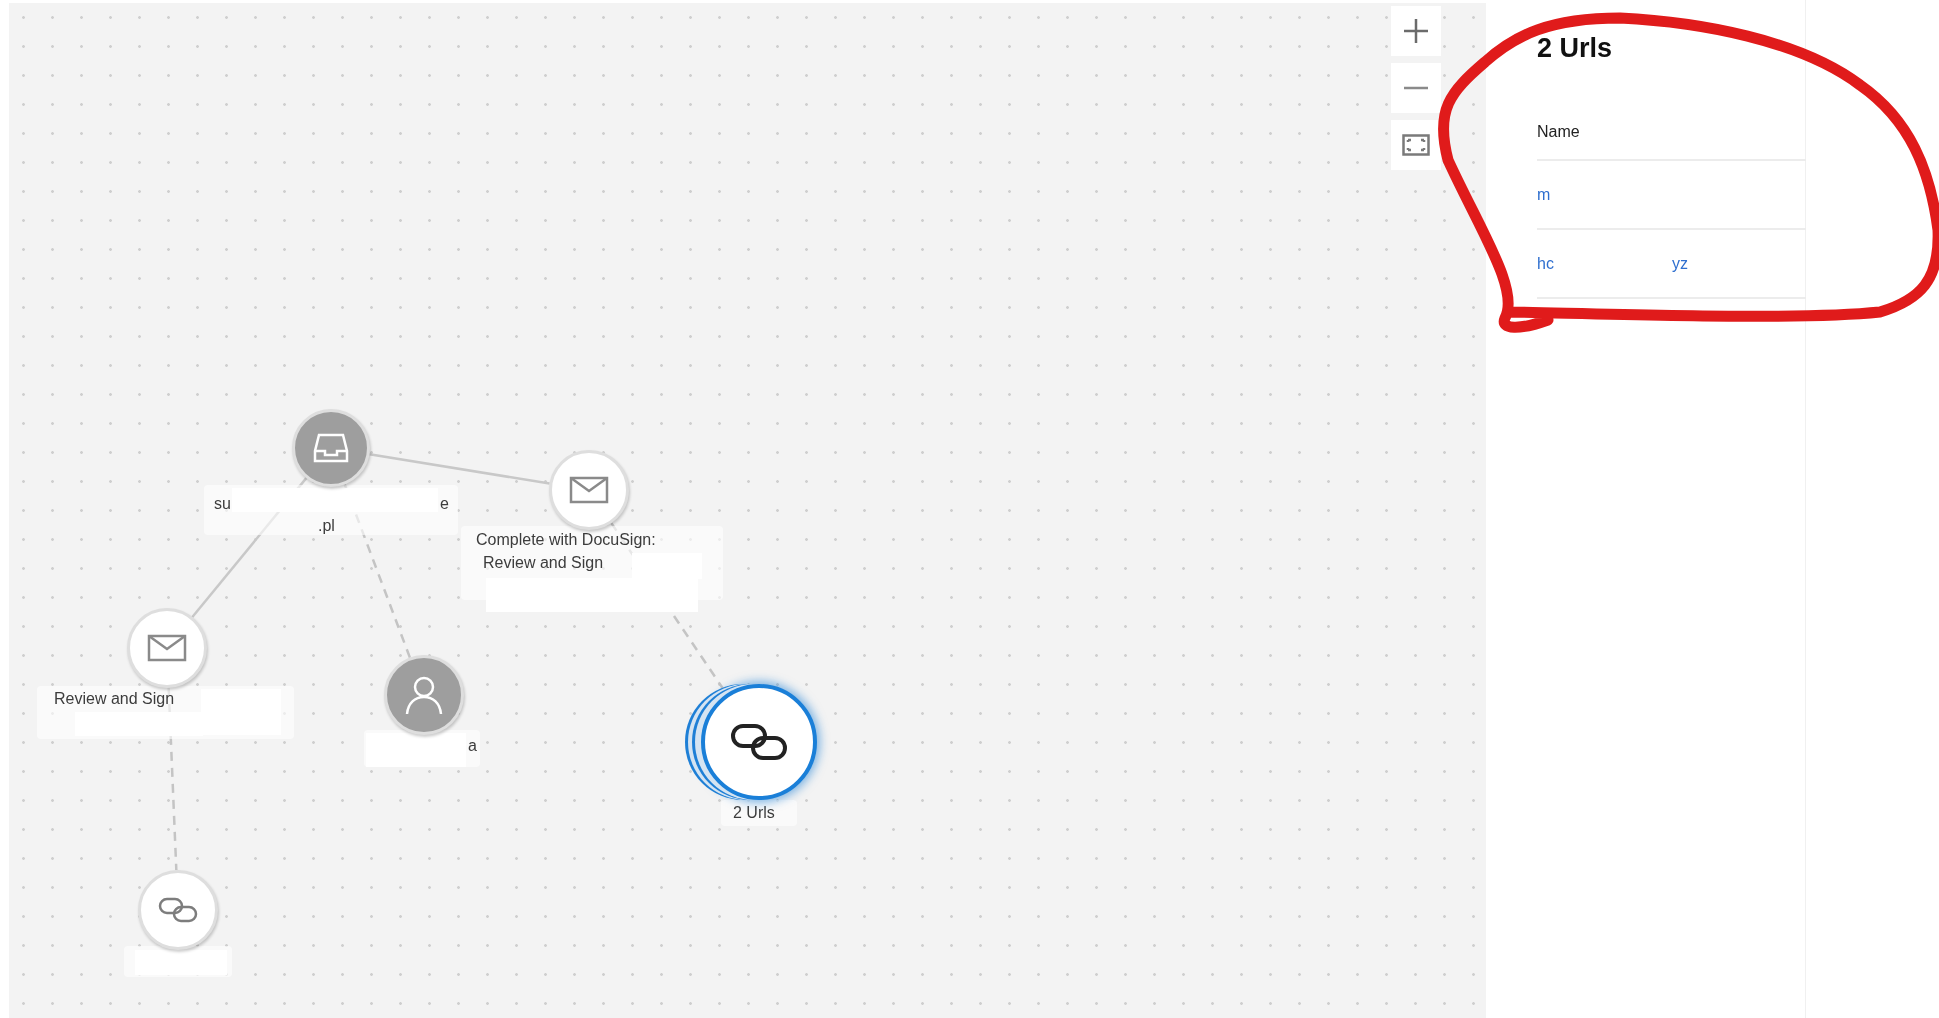  I want to click on plus-icon, so click(1416, 31).